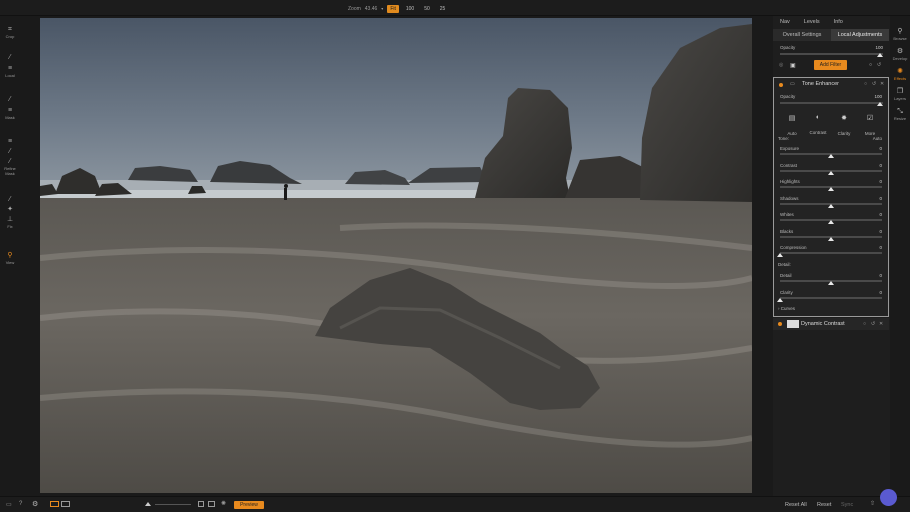 This screenshot has height=512, width=910. What do you see at coordinates (900, 94) in the screenshot?
I see `module-layers: ❐ Layers` at bounding box center [900, 94].